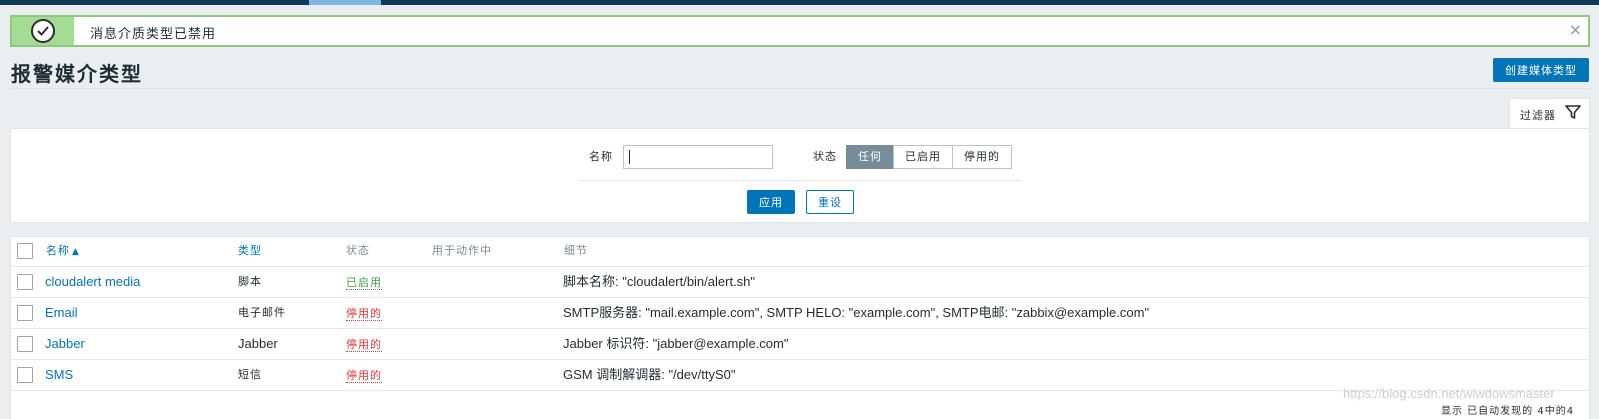  Describe the element at coordinates (250, 374) in the screenshot. I see `media-type-type: 短信` at that location.